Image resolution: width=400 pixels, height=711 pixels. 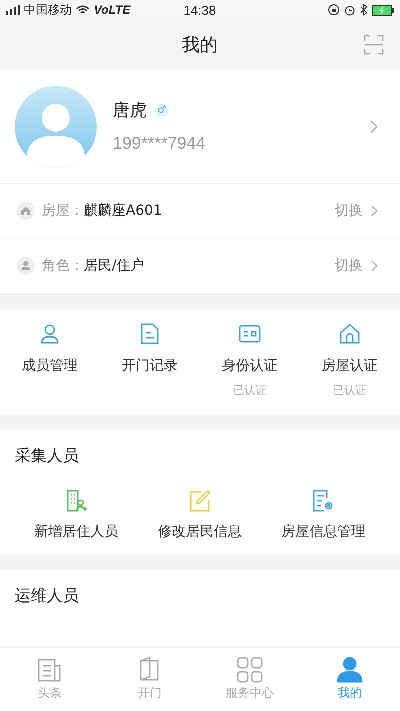 I want to click on document-gear-icon, so click(x=323, y=501).